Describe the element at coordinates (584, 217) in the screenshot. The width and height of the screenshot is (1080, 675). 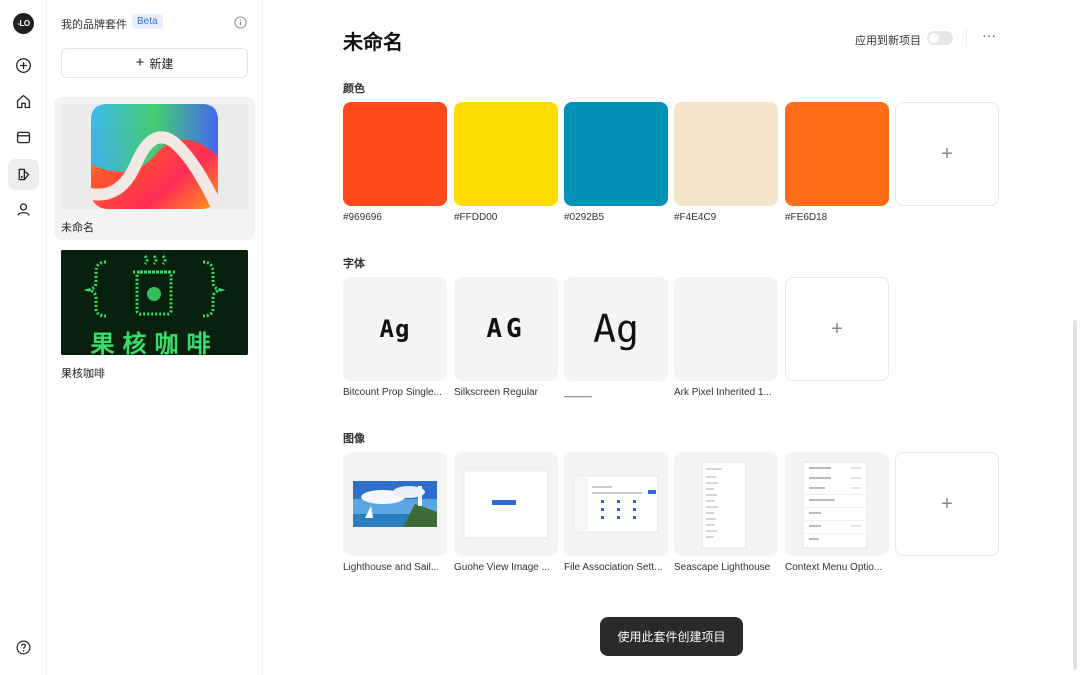
I see `color-hex-label: #0292B5` at that location.